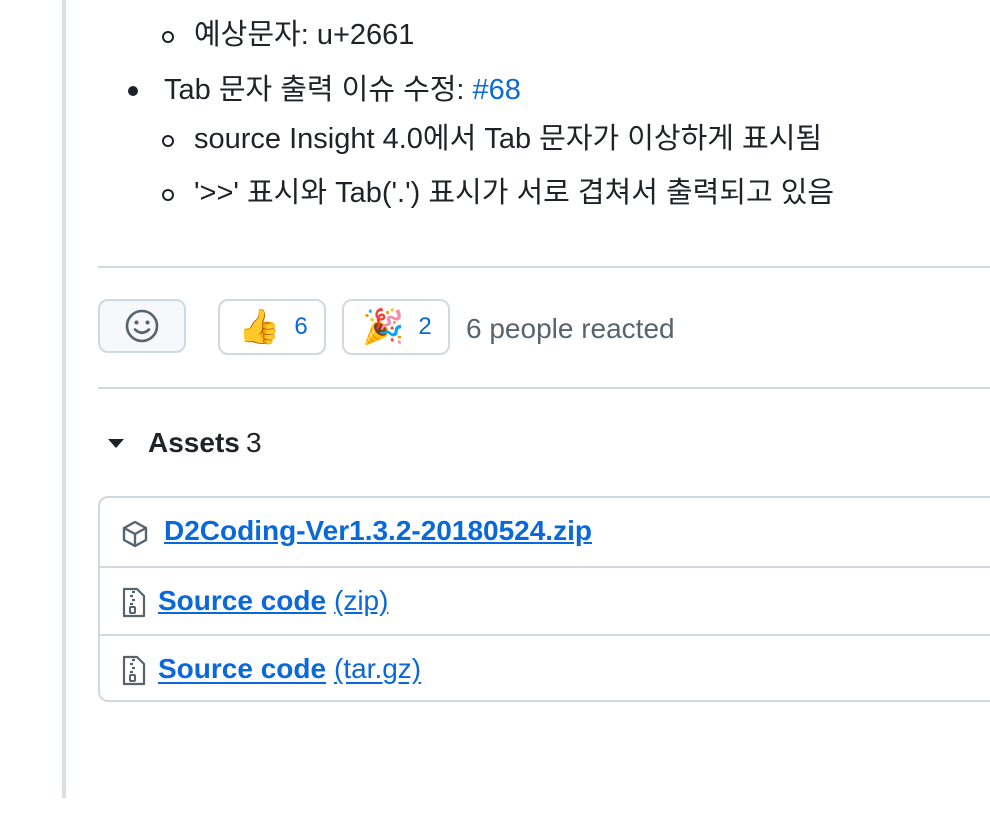 The width and height of the screenshot is (990, 834). I want to click on list-item: 예상문자: u+2661, so click(288, 35).